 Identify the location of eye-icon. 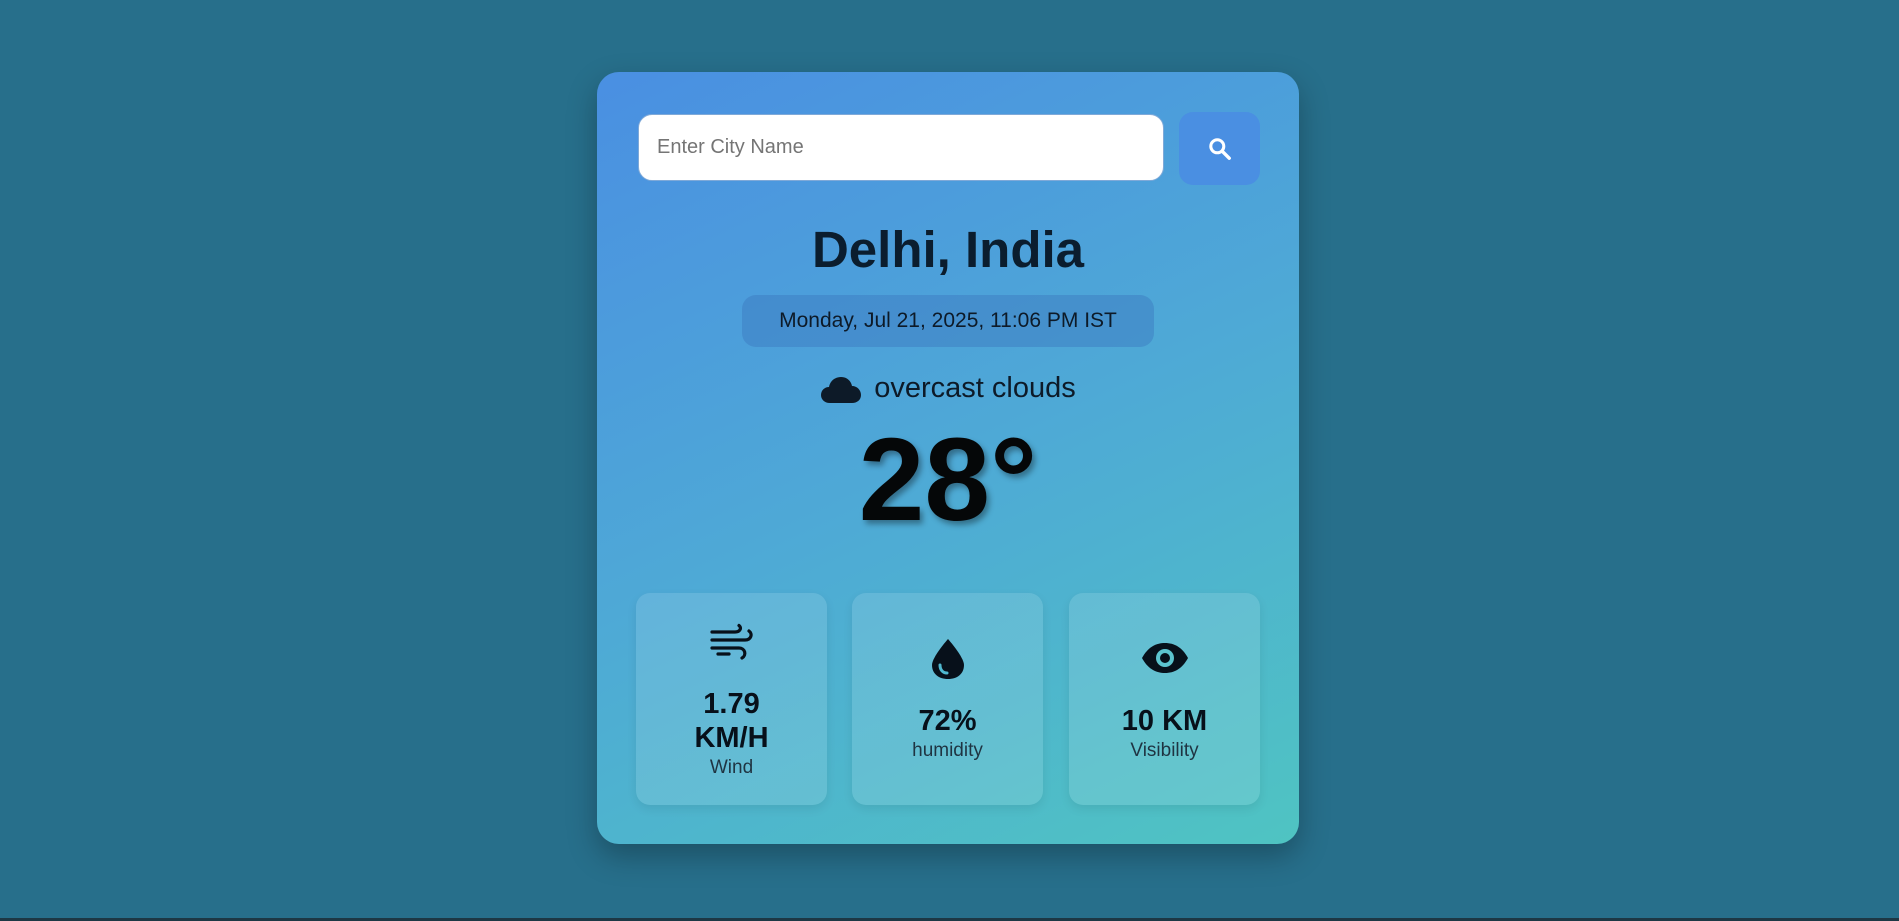
(1164, 658).